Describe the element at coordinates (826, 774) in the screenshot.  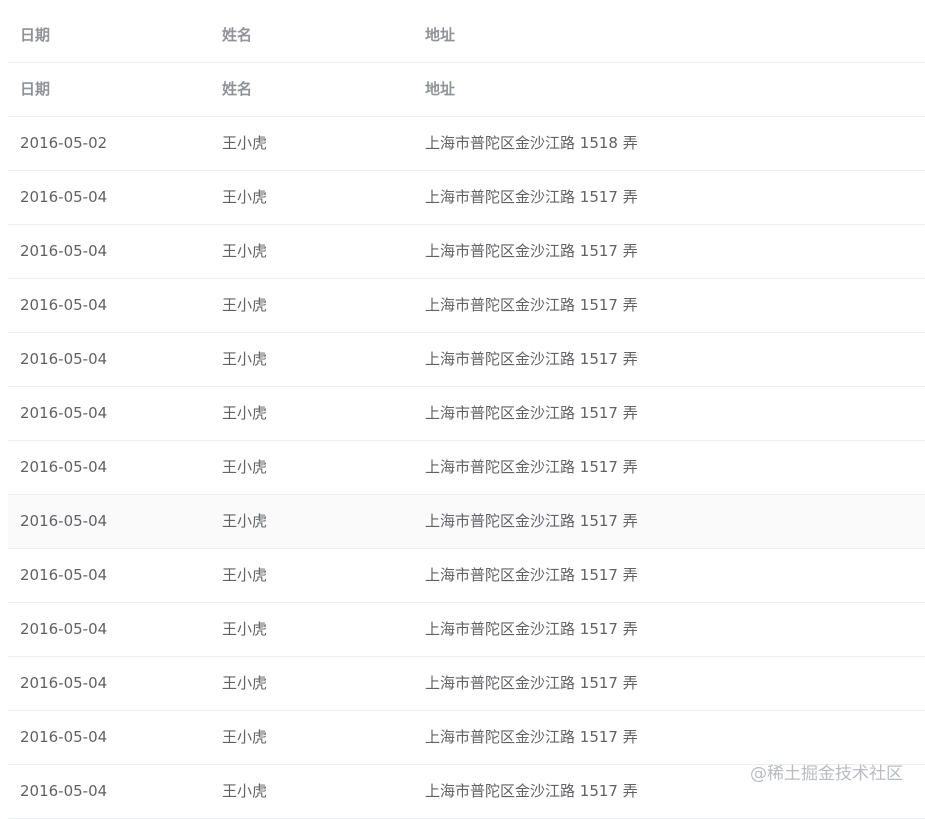
I see `watermark: @稀土掘金技术社区` at that location.